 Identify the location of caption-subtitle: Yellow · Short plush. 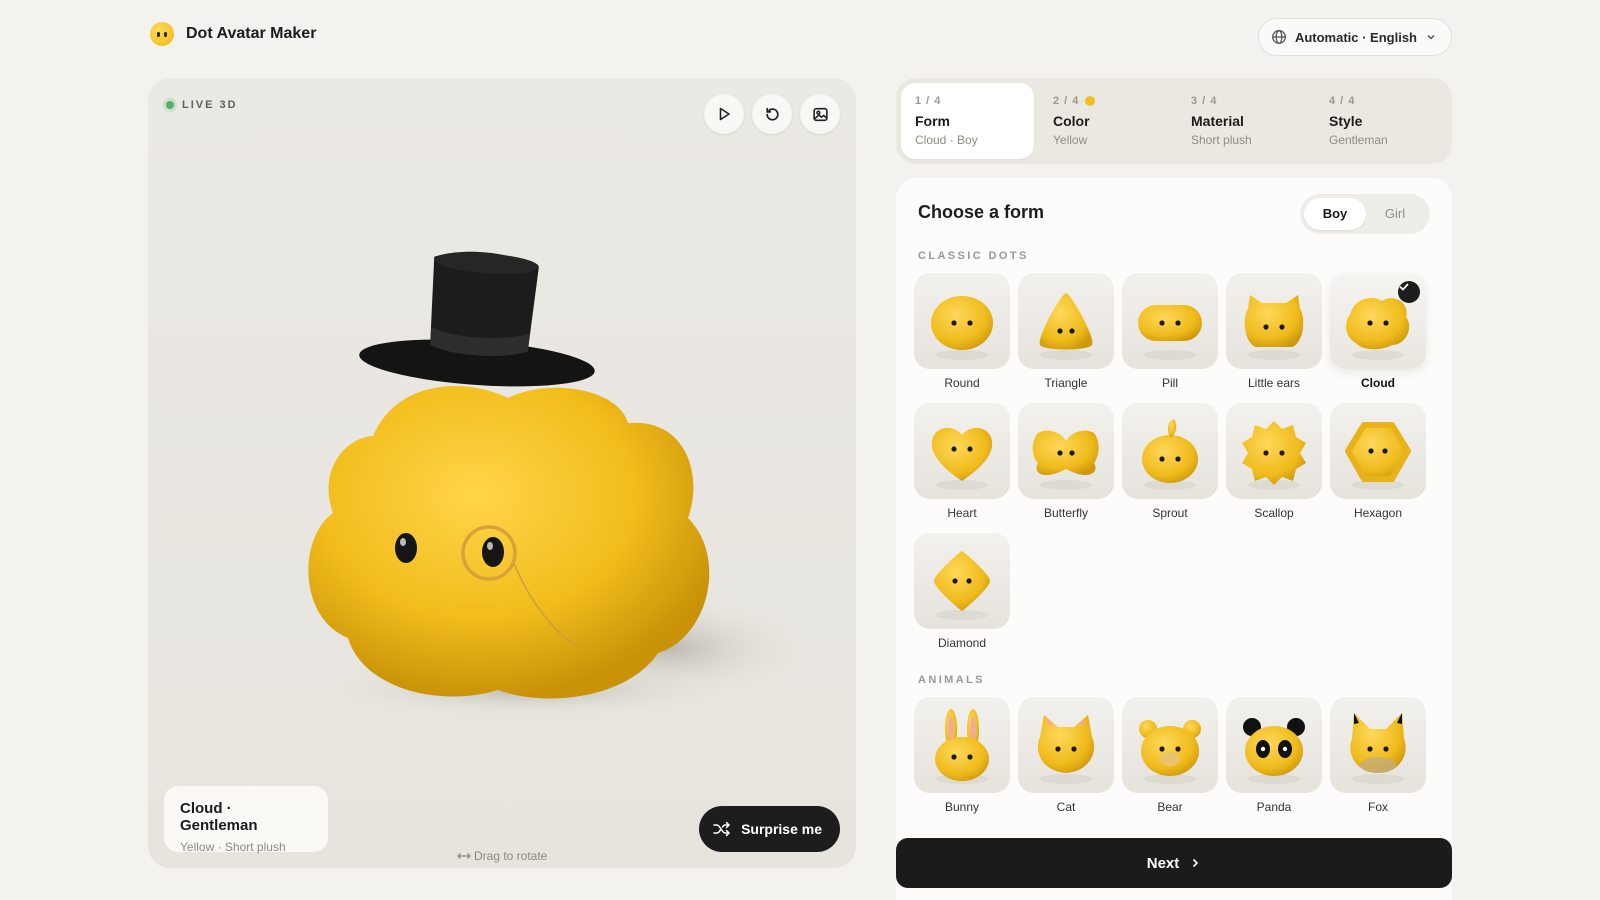
(233, 847).